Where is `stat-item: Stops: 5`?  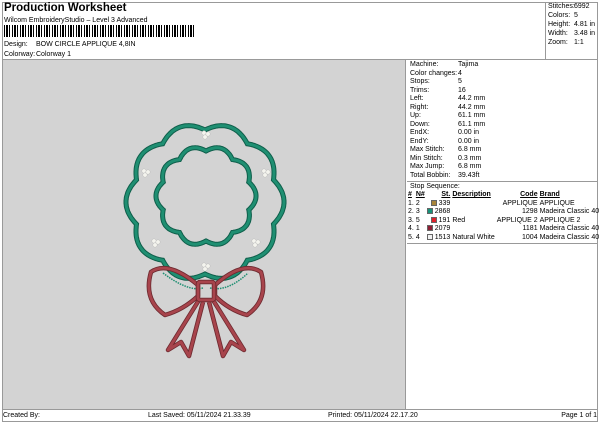 stat-item: Stops: 5 is located at coordinates (502, 82).